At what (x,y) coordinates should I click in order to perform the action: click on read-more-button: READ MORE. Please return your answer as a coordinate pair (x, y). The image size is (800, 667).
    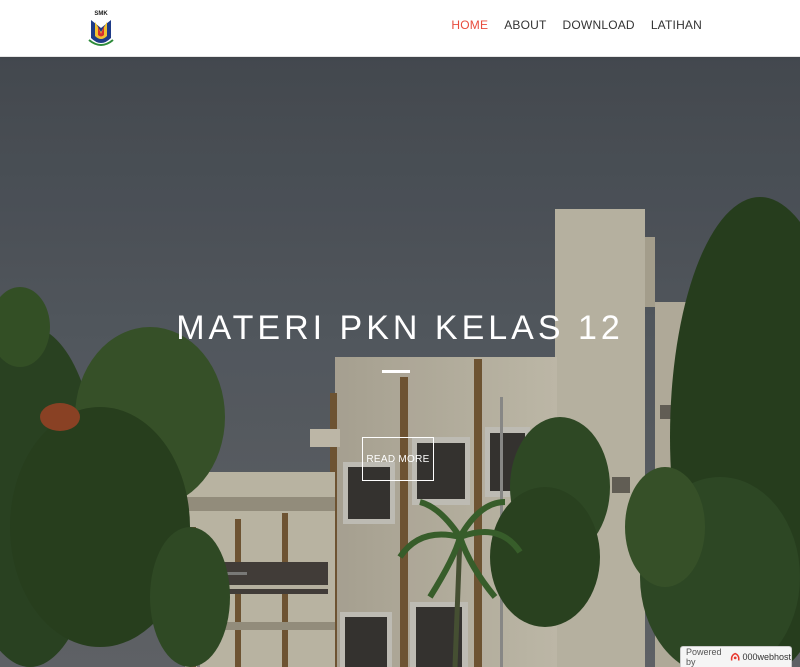
    Looking at the image, I should click on (398, 459).